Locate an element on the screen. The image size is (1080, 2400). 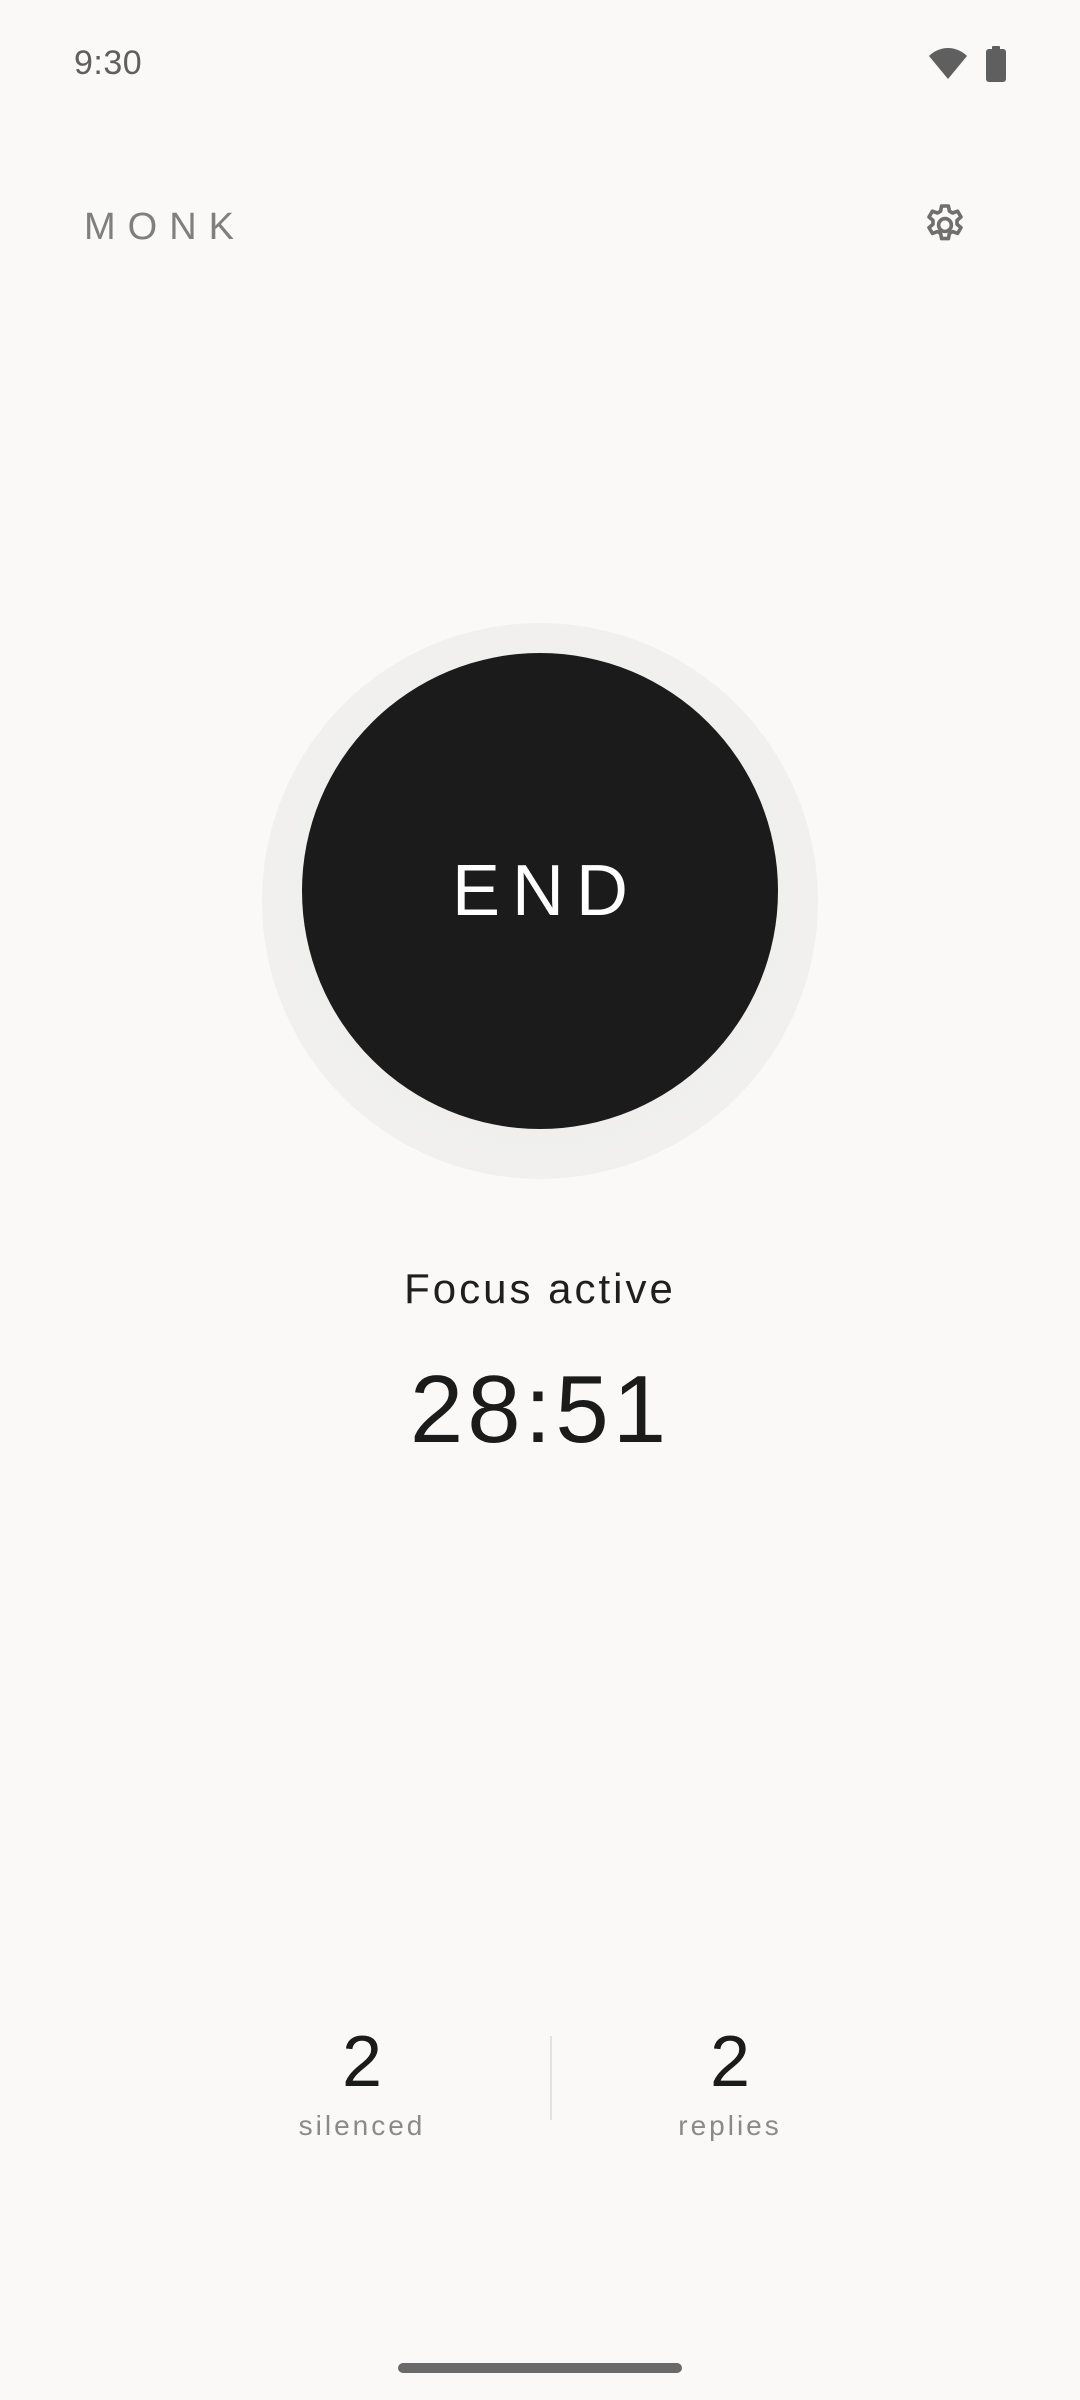
gear-icon is located at coordinates (945, 227).